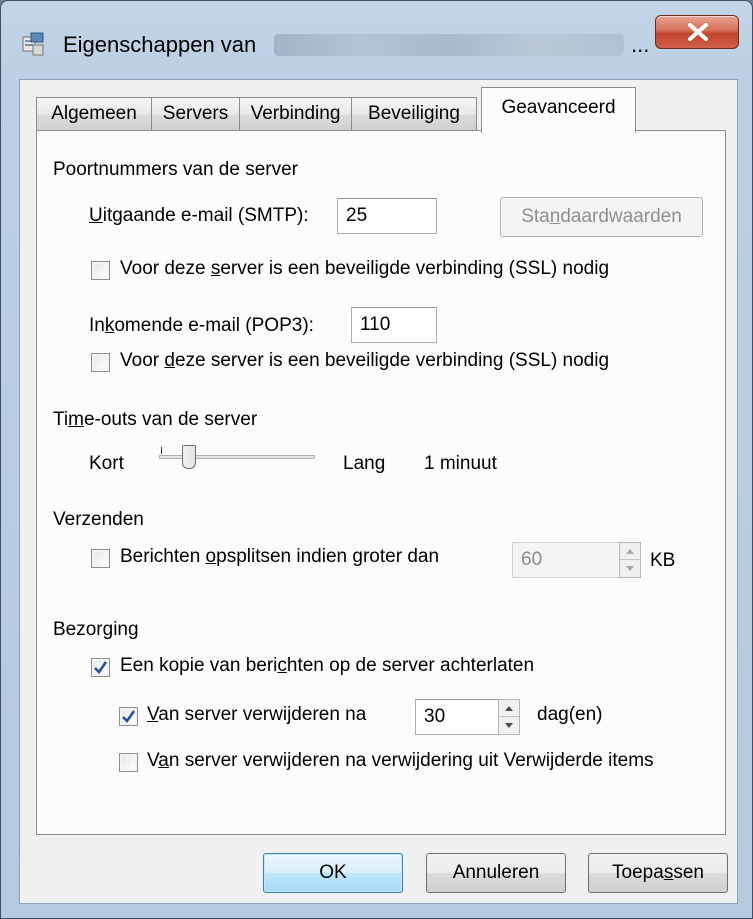 The image size is (753, 919). What do you see at coordinates (106, 463) in the screenshot?
I see `timeout-short-label: Kort` at bounding box center [106, 463].